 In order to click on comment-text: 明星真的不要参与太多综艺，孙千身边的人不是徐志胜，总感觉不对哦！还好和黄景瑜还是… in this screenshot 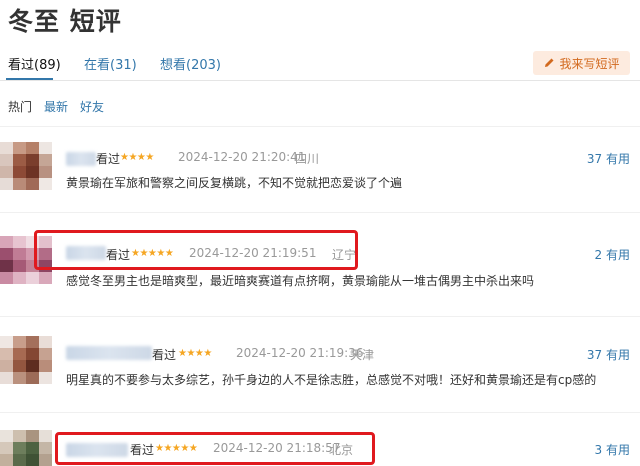, I will do `click(331, 380)`.